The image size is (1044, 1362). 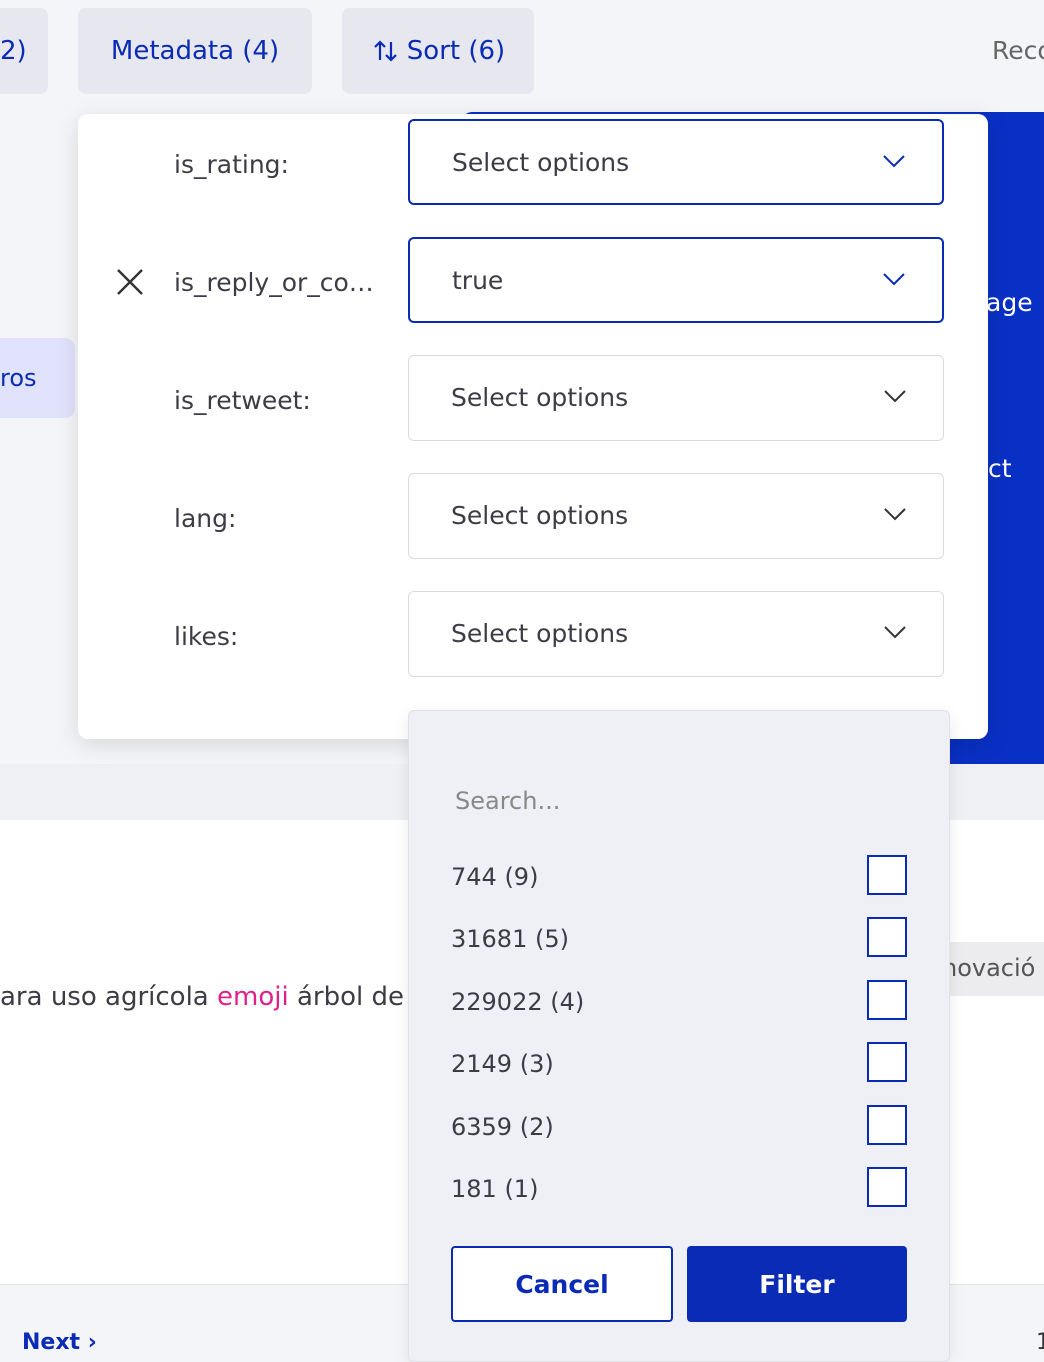 I want to click on cancel-button: Cancel, so click(x=562, y=1284).